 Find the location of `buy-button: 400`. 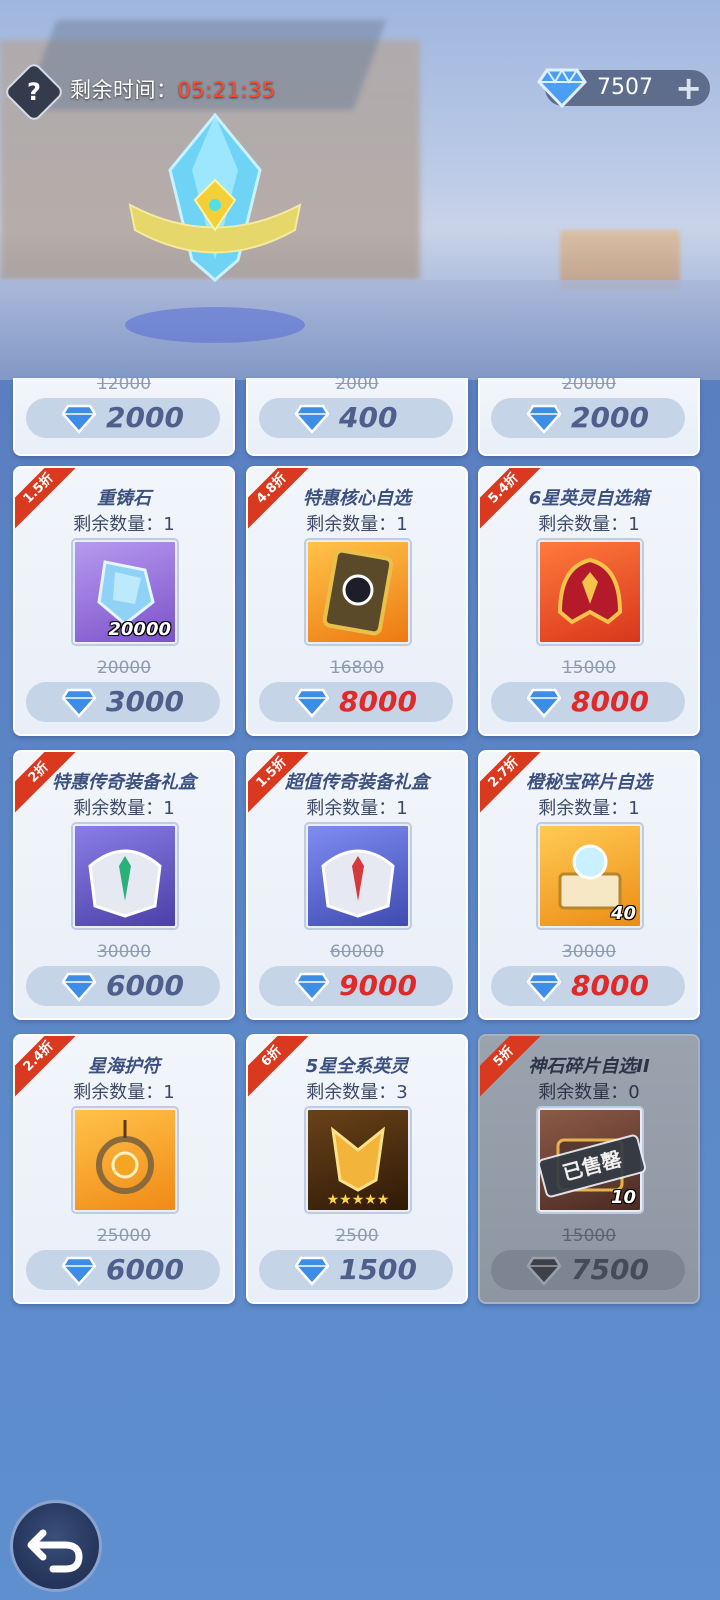

buy-button: 400 is located at coordinates (356, 418).